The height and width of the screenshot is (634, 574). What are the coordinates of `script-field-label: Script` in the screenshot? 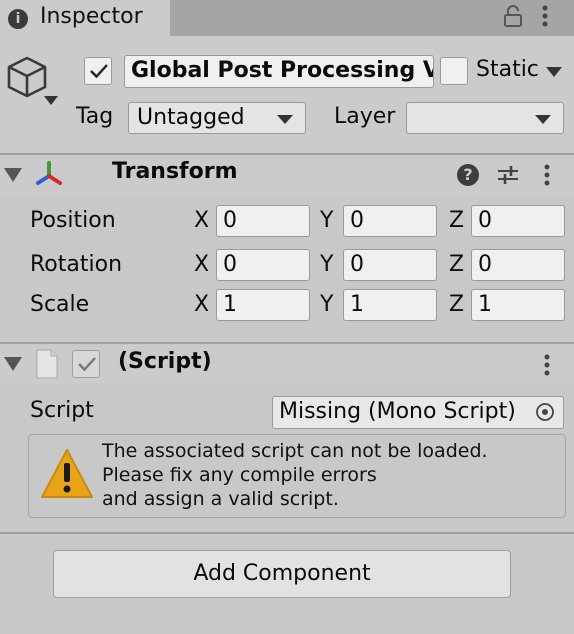 It's located at (62, 410).